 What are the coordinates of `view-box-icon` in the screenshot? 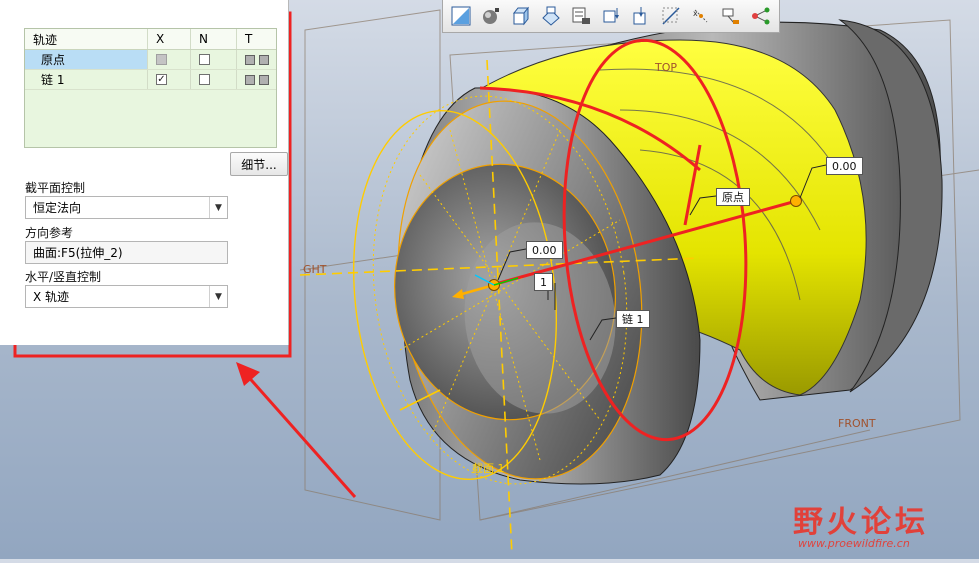 It's located at (520, 16).